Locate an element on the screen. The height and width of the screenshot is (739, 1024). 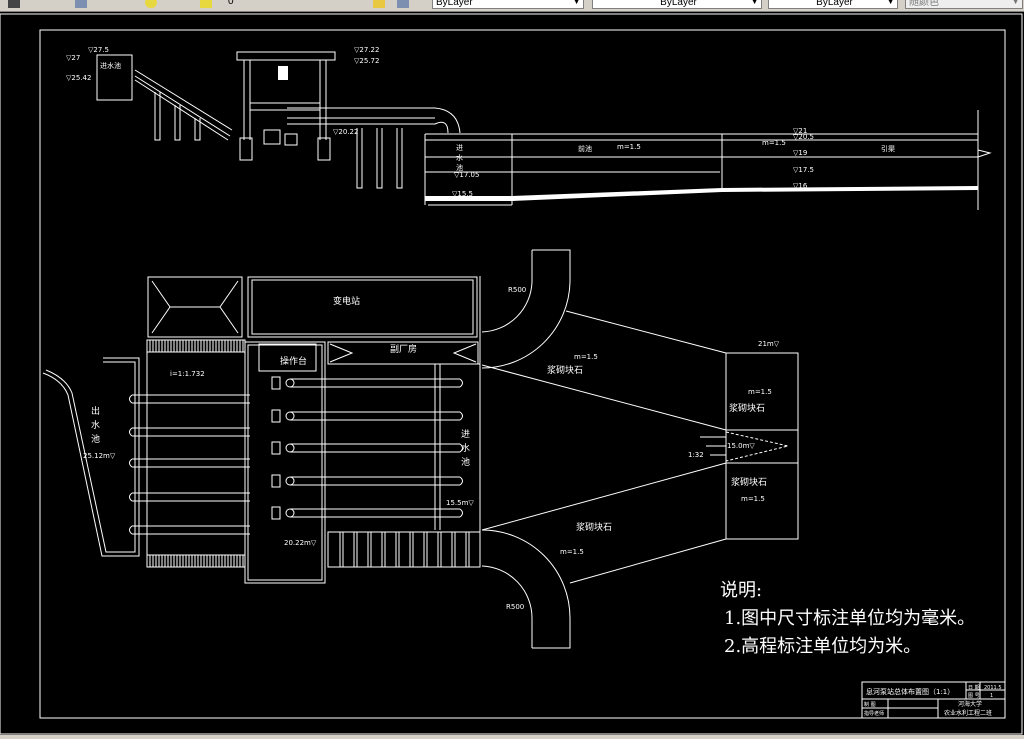
elevation-label: ▽20.5 is located at coordinates (803, 137).